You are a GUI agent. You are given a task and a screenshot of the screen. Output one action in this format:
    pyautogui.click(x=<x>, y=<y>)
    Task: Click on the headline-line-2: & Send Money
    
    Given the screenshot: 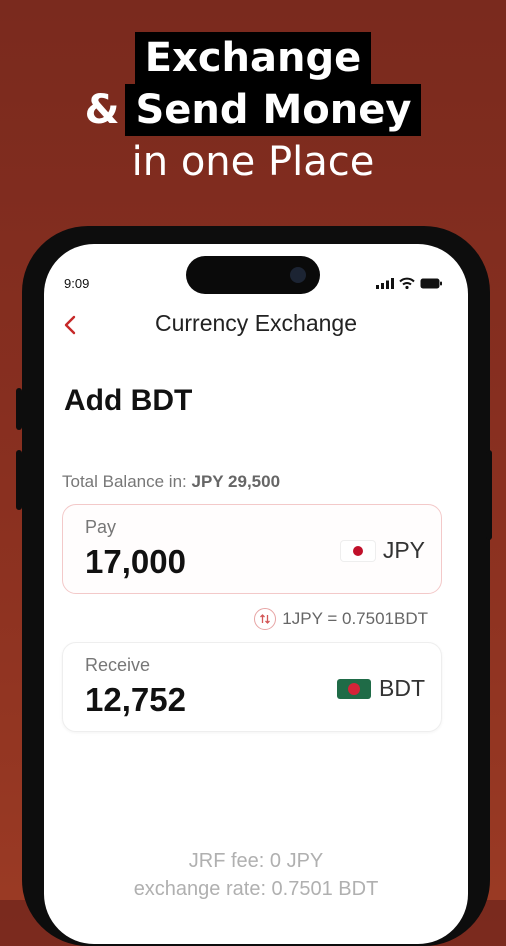 What is the action you would take?
    pyautogui.click(x=253, y=110)
    